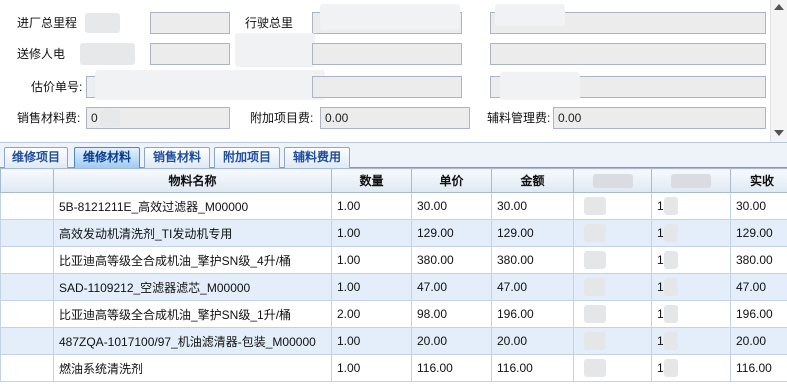 The height and width of the screenshot is (392, 787). Describe the element at coordinates (532, 314) in the screenshot. I see `amount-cell: 196.00` at that location.